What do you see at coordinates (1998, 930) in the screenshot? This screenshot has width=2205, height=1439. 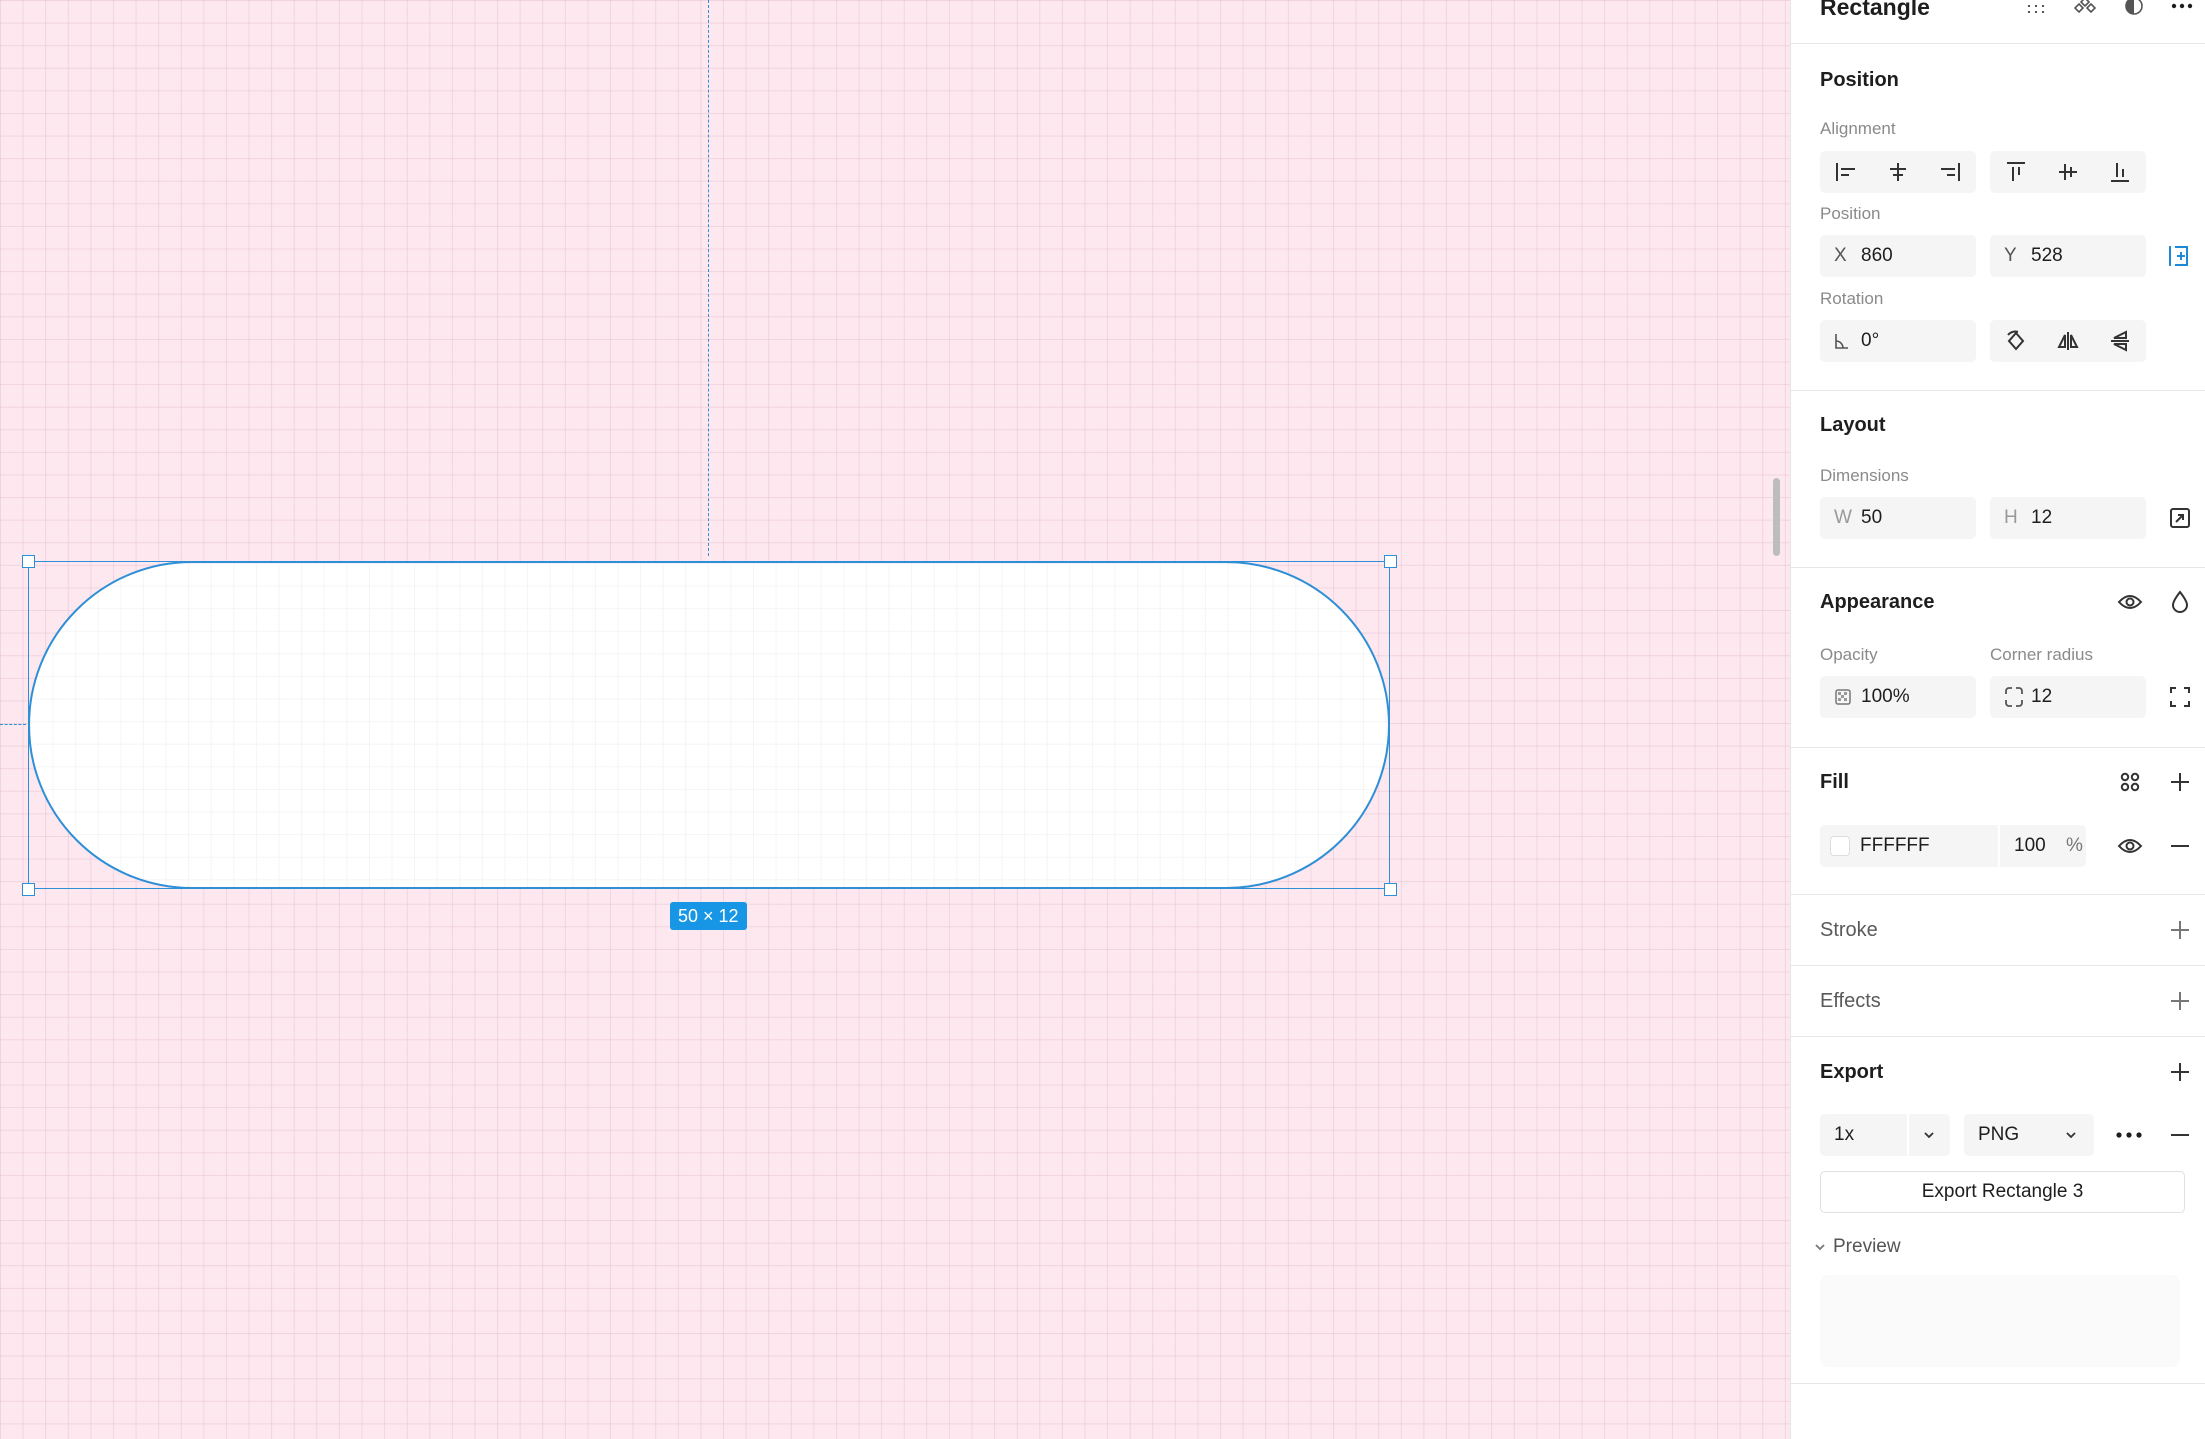 I see `stroke-section: Stroke` at bounding box center [1998, 930].